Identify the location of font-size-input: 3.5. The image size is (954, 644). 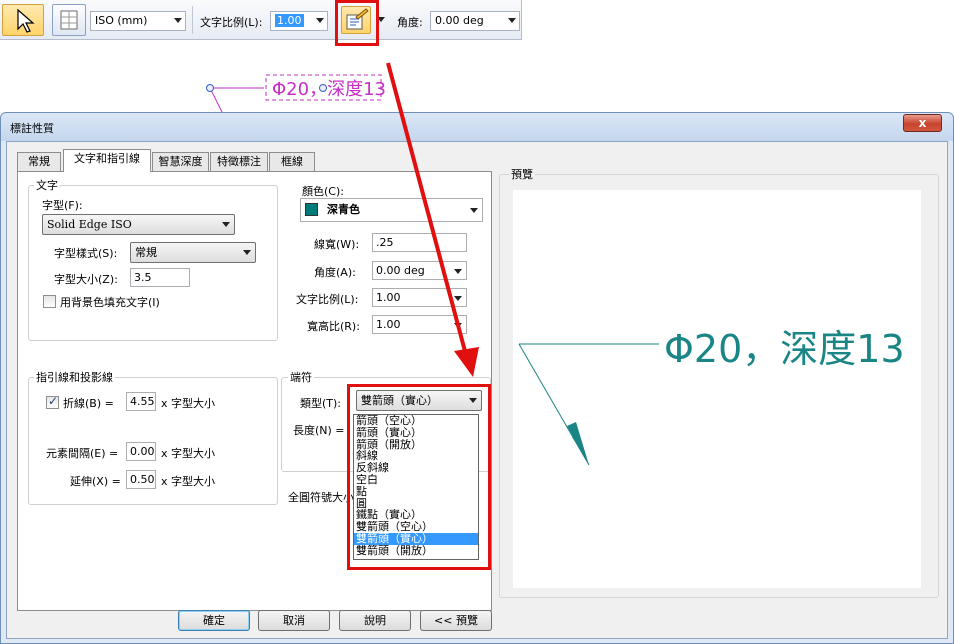
(160, 277).